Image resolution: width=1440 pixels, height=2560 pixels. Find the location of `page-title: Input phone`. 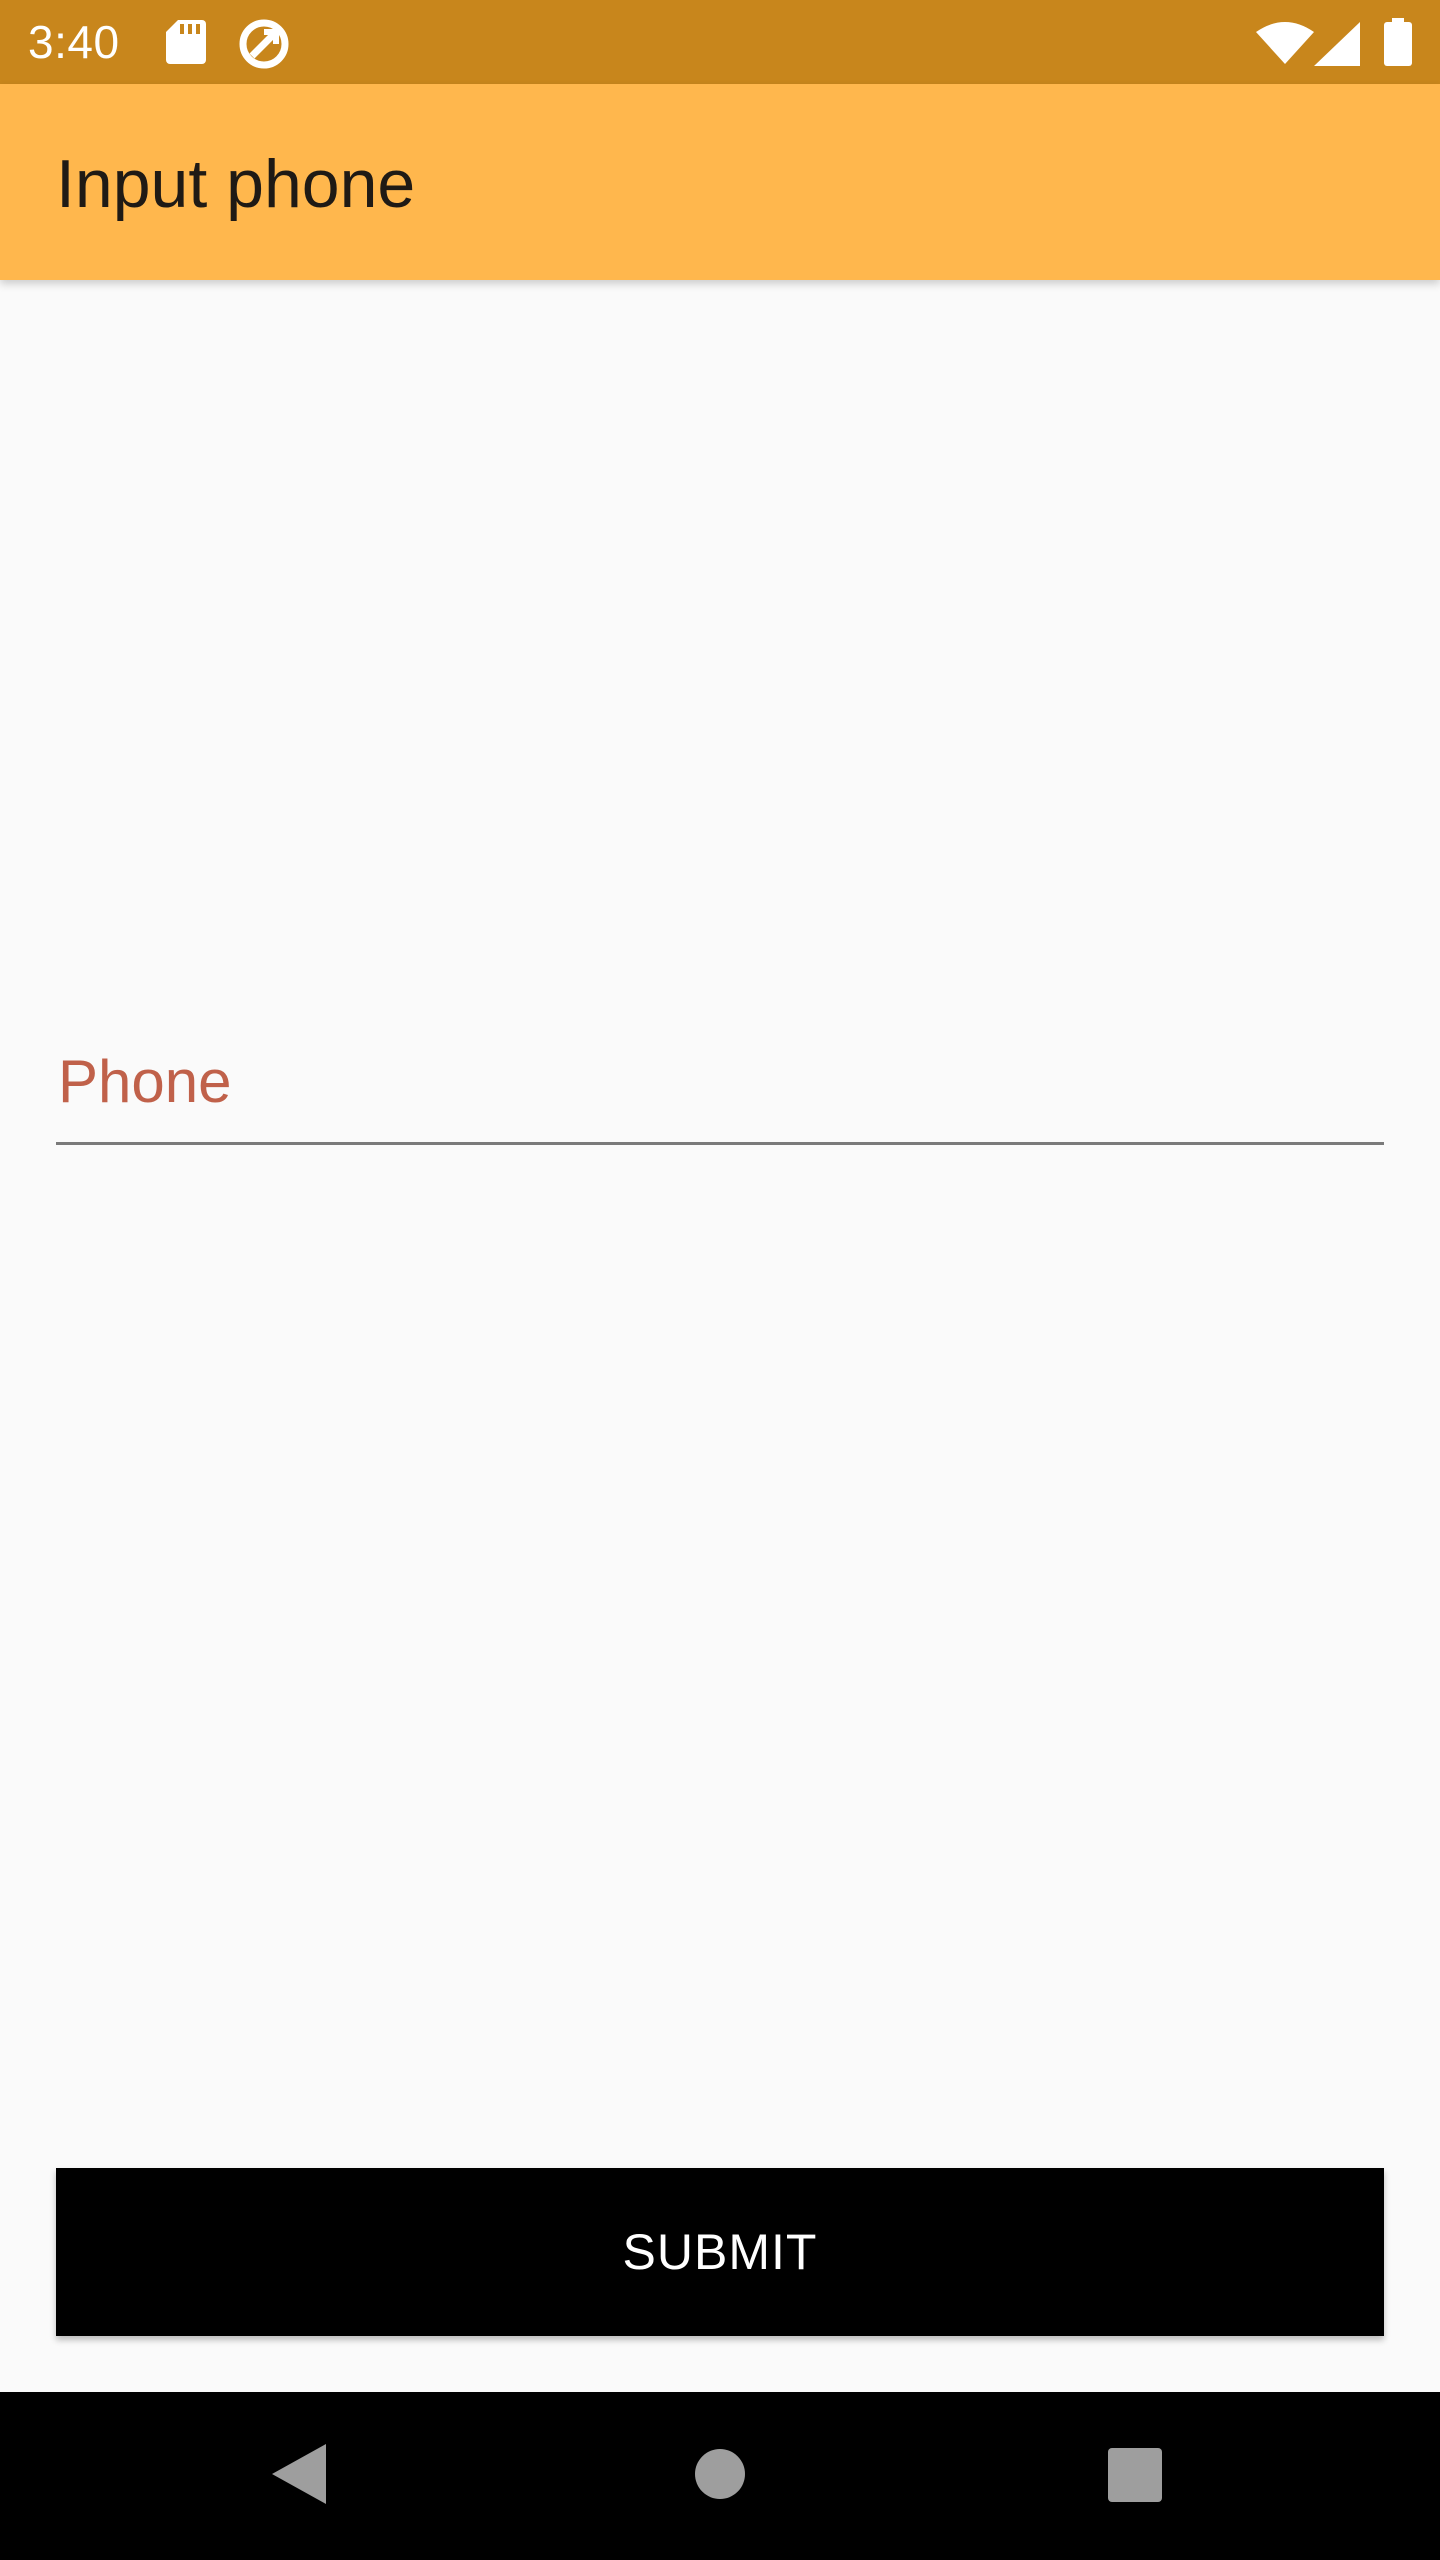

page-title: Input phone is located at coordinates (236, 184).